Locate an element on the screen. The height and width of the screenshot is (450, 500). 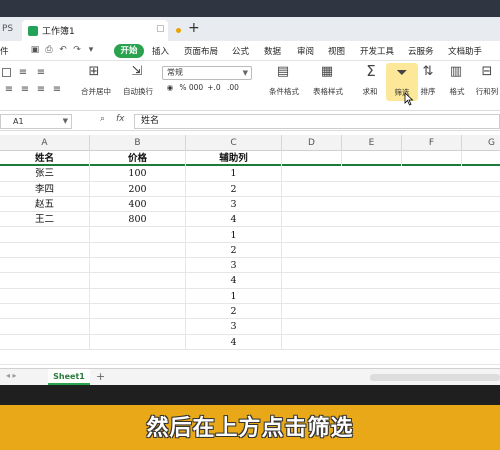
column-header-g: G is located at coordinates (481, 143).